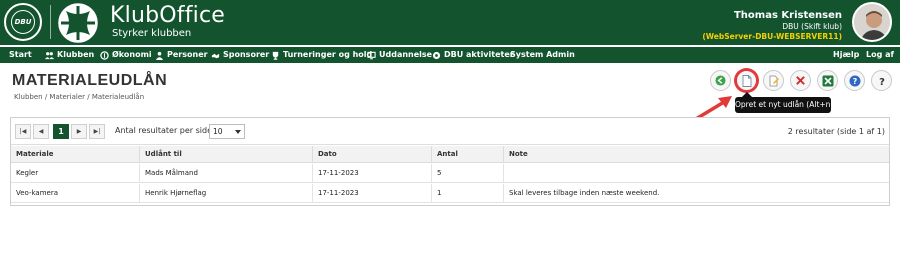  I want to click on cell-antal: 1, so click(467, 193).